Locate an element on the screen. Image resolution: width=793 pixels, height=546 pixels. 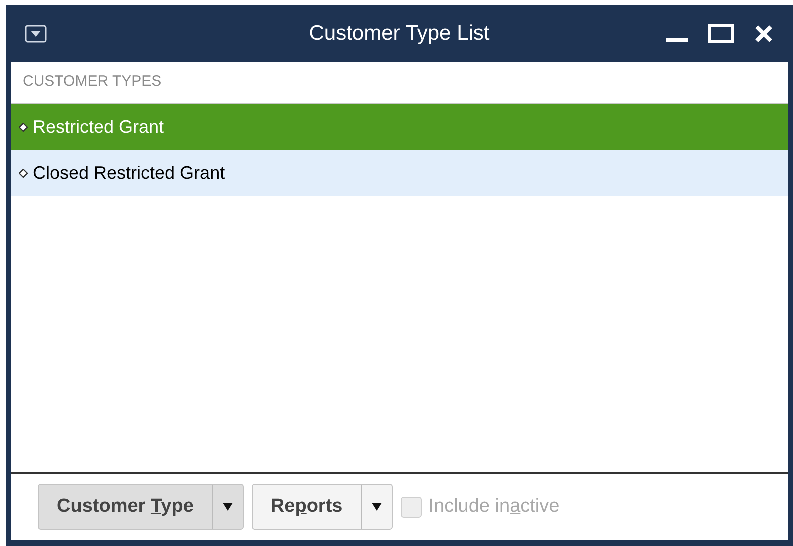
dropdown-button: Reports is located at coordinates (322, 507).